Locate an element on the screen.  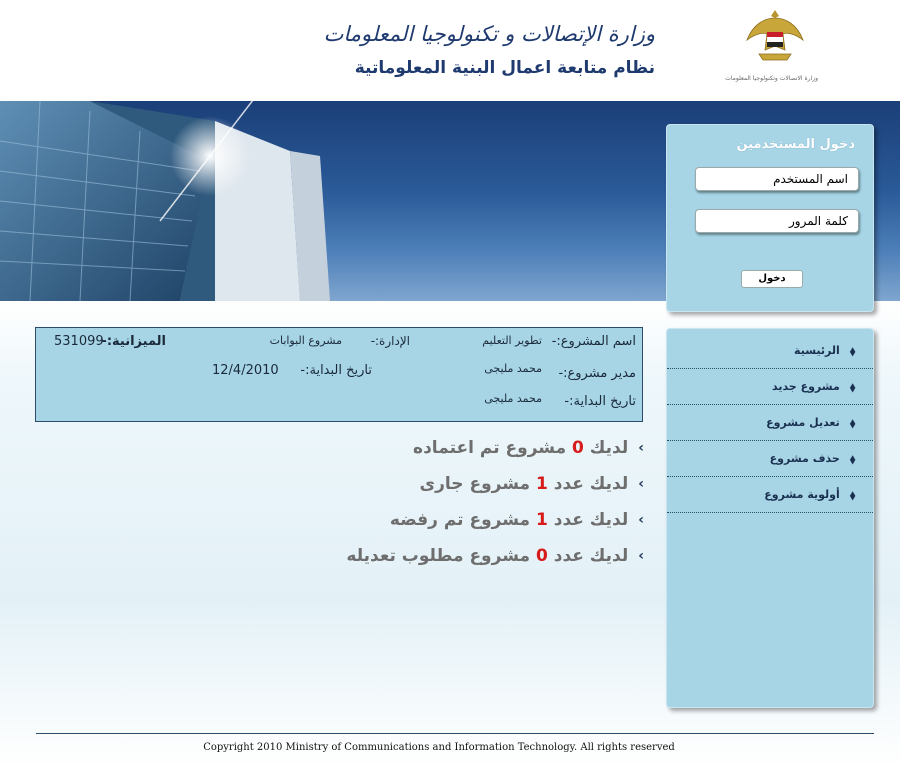
start-date-value-2: محمد مليجى is located at coordinates (513, 398).